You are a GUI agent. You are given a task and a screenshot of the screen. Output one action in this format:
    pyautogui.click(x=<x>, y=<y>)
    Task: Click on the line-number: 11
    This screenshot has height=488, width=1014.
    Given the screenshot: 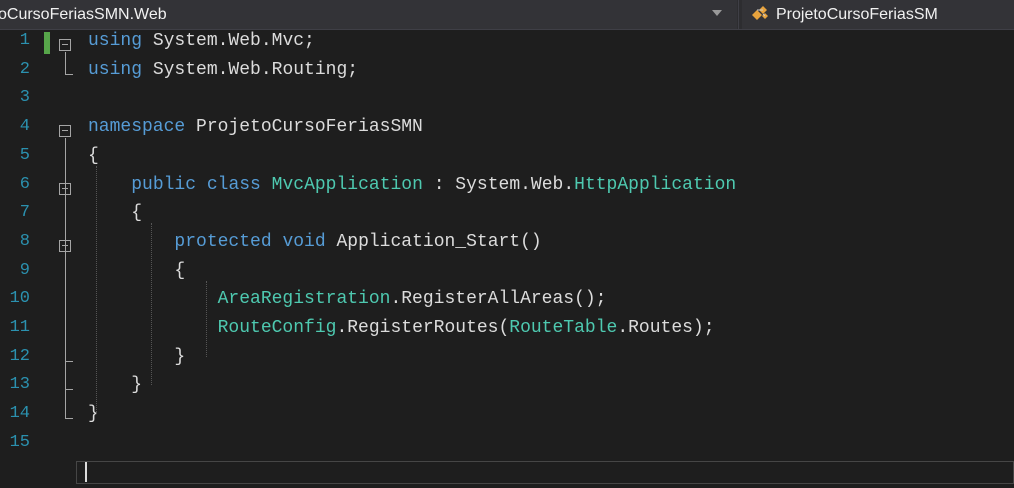 What is the action you would take?
    pyautogui.click(x=19, y=327)
    